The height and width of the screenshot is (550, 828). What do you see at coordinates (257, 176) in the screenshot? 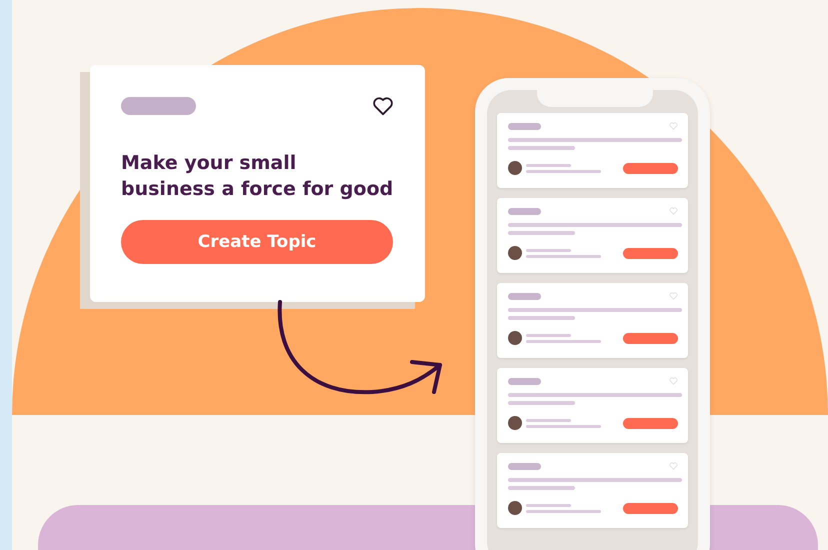
I see `card-title: Make your small business a force for good` at bounding box center [257, 176].